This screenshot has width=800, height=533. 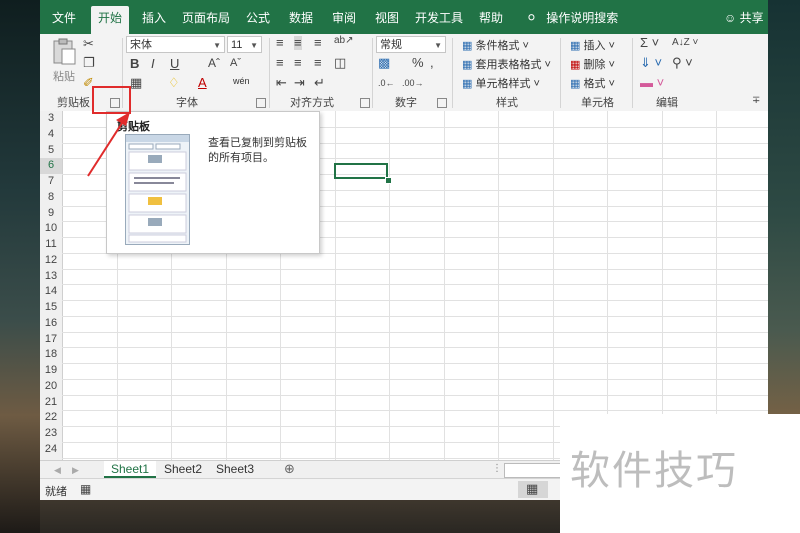 I want to click on row-header: 7, so click(x=51, y=182).